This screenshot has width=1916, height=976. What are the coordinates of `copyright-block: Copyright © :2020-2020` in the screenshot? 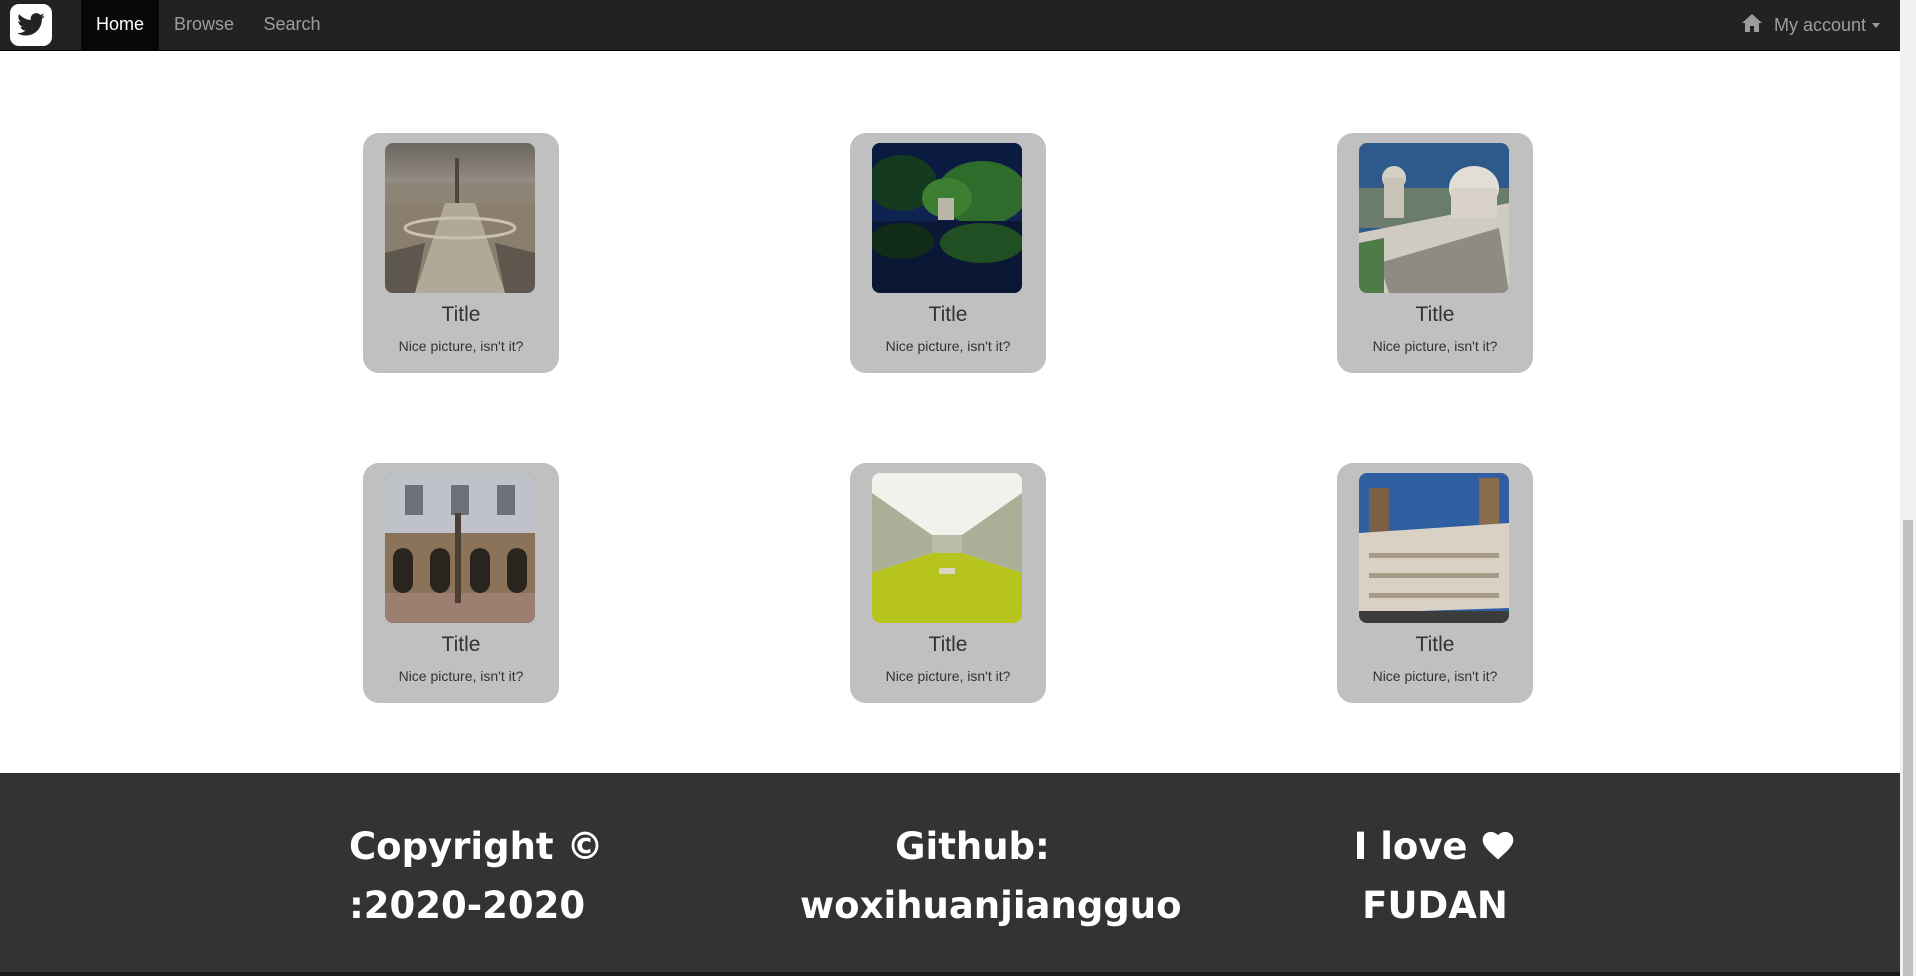 It's located at (476, 876).